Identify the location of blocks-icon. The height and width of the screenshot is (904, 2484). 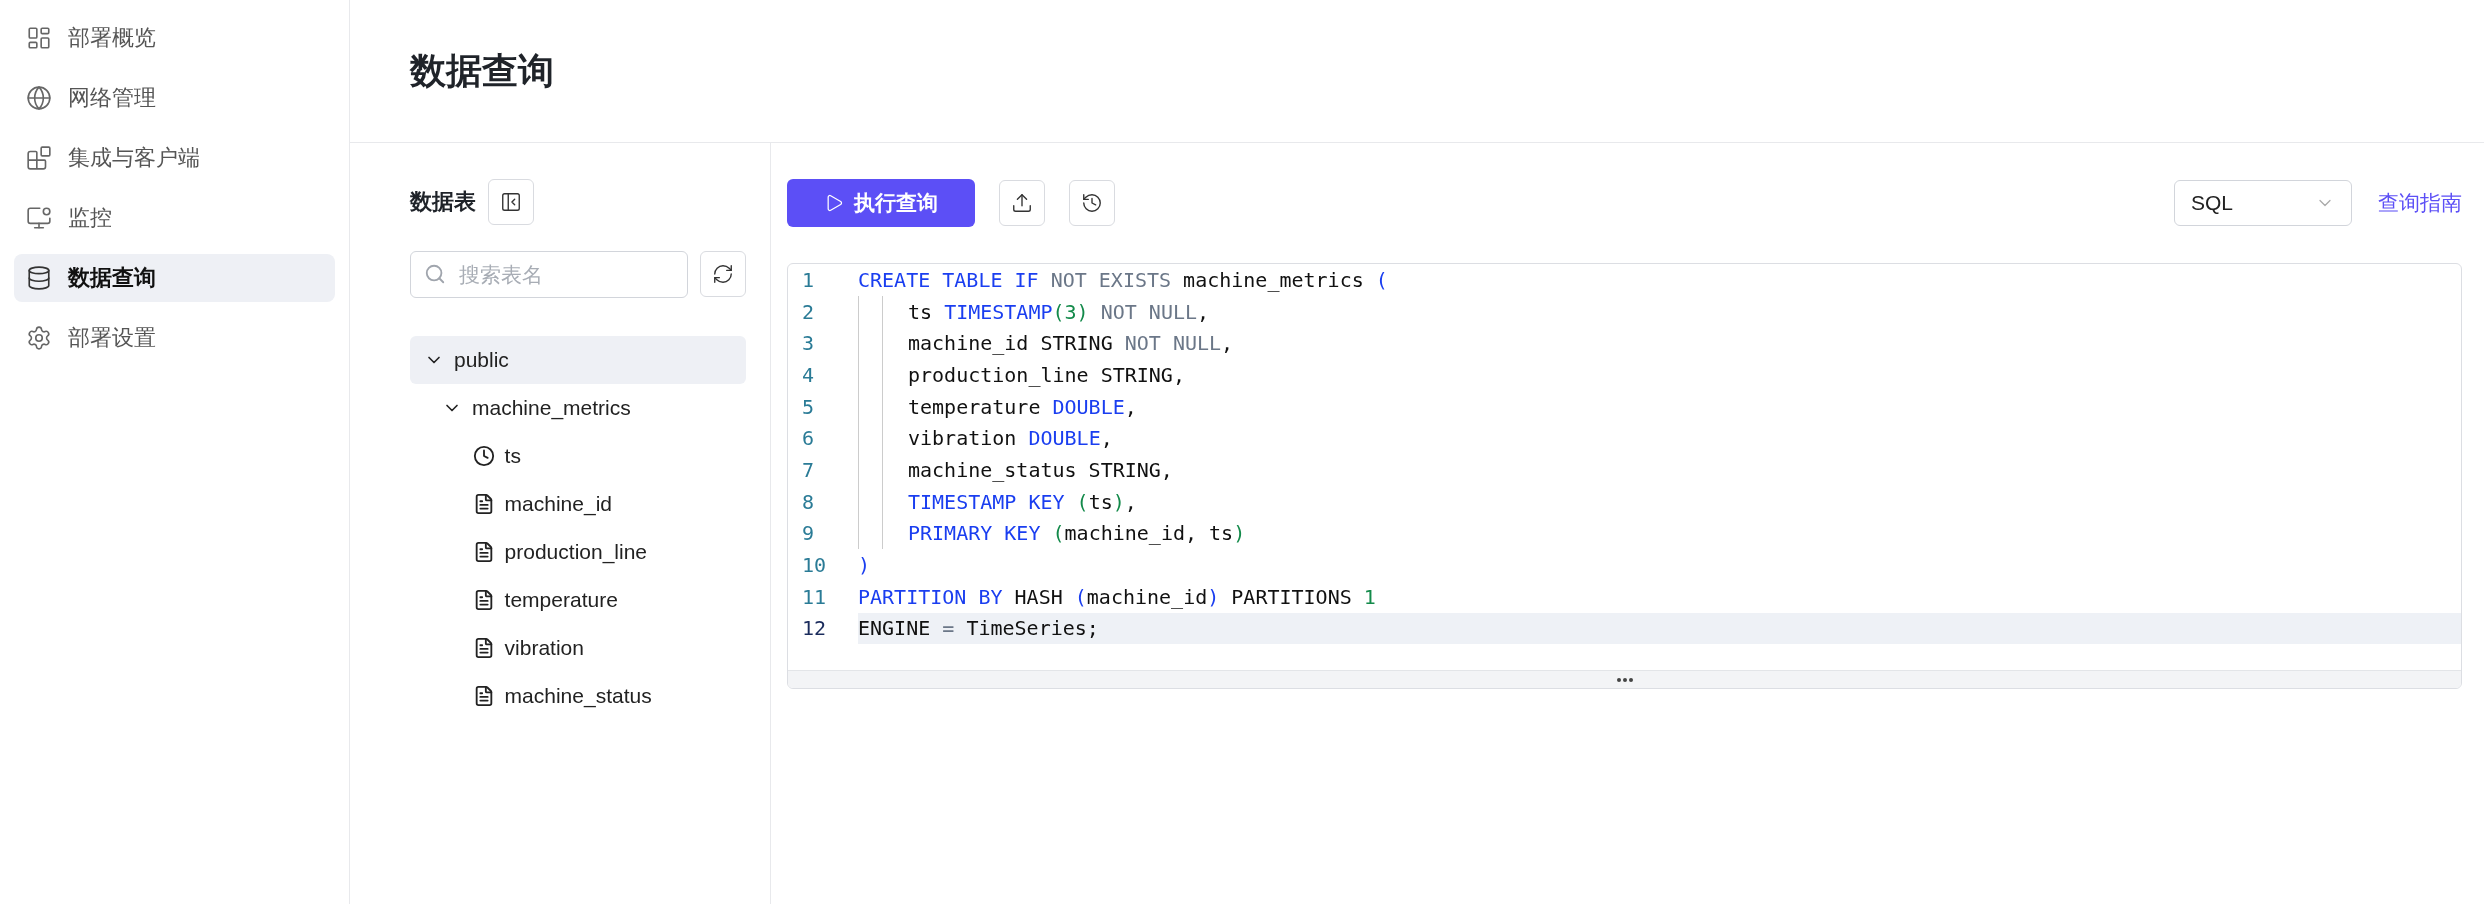
(39, 158).